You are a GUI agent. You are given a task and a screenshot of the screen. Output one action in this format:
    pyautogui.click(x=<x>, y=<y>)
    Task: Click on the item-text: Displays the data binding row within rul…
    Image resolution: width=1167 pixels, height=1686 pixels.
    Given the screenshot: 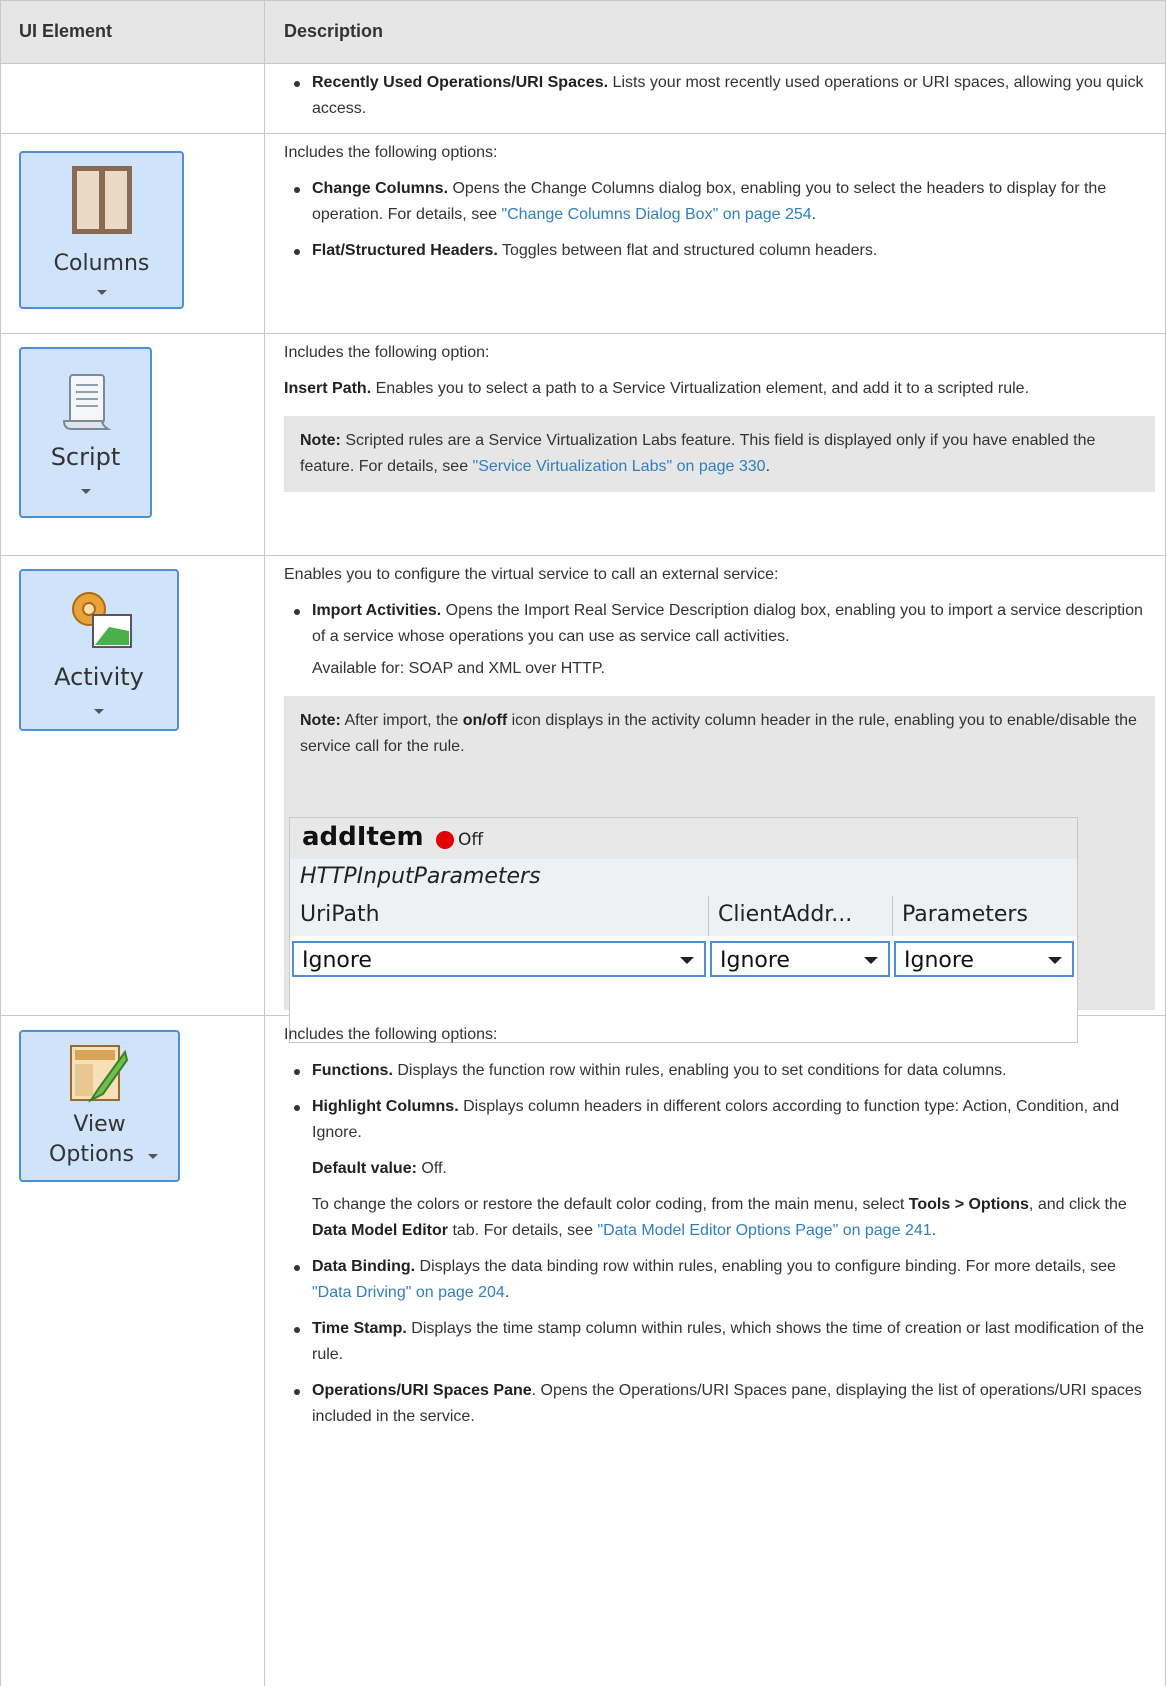 What is the action you would take?
    pyautogui.click(x=765, y=1266)
    